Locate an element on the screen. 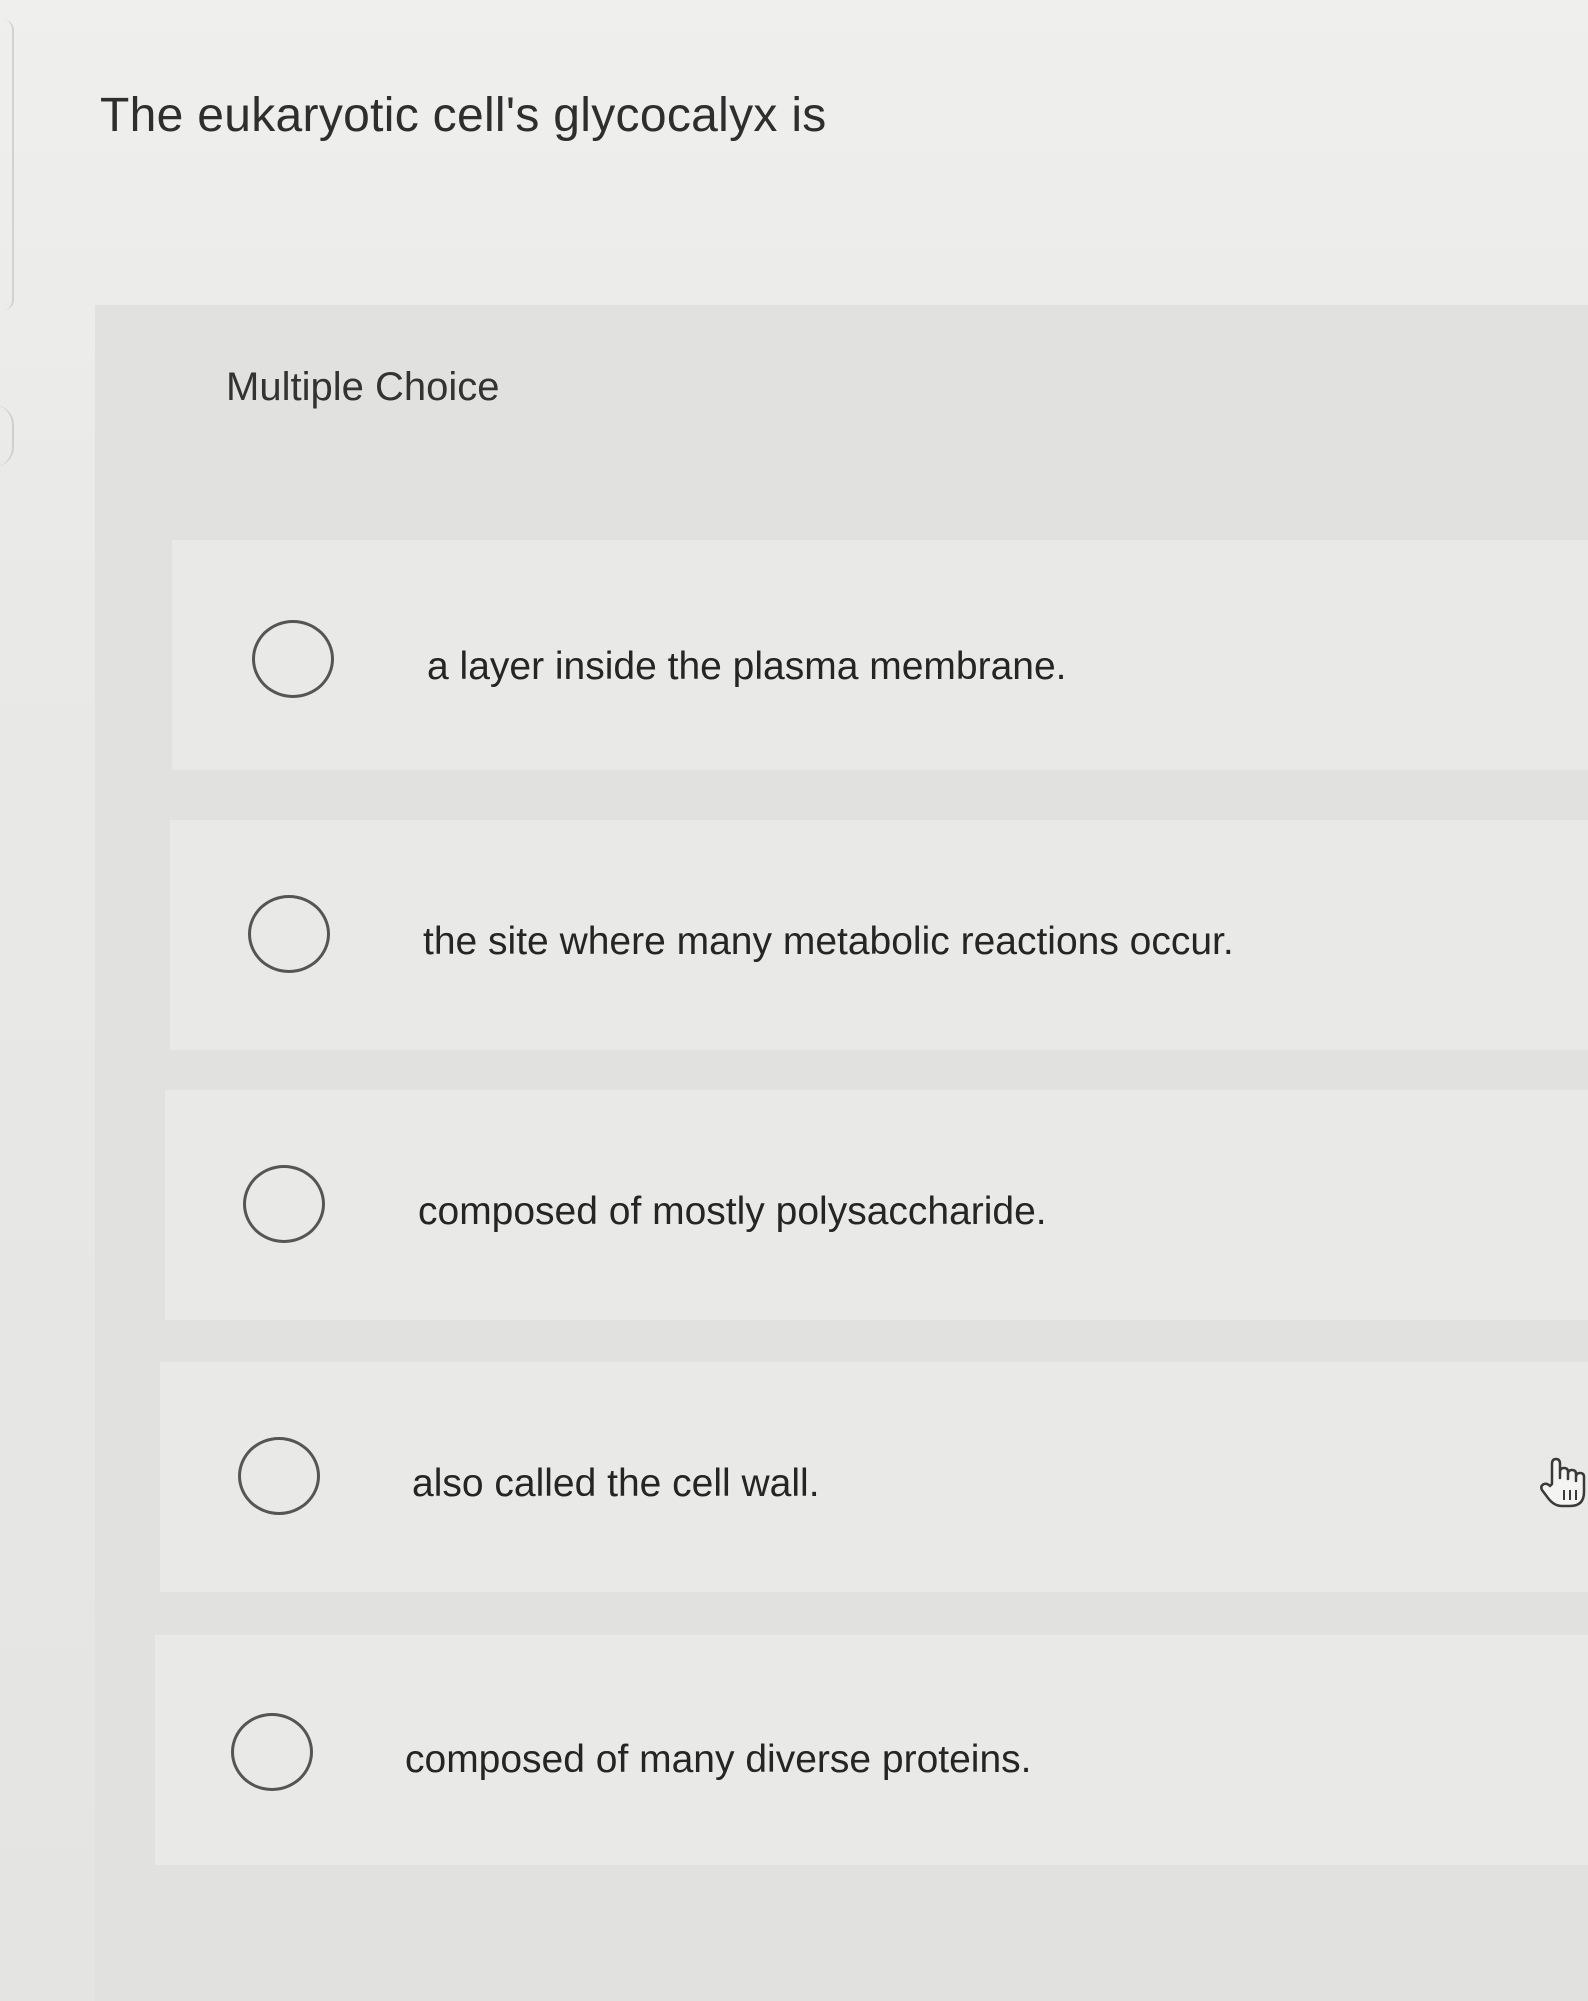 This screenshot has height=2001, width=1588. choice-option-3: composed of mostly polysaccharide. is located at coordinates (876, 1205).